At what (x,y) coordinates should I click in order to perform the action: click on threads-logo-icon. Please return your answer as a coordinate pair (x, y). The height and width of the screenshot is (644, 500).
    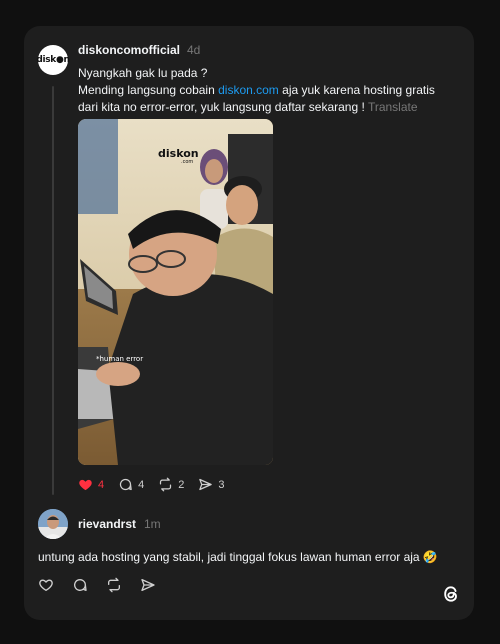
    Looking at the image, I should click on (451, 594).